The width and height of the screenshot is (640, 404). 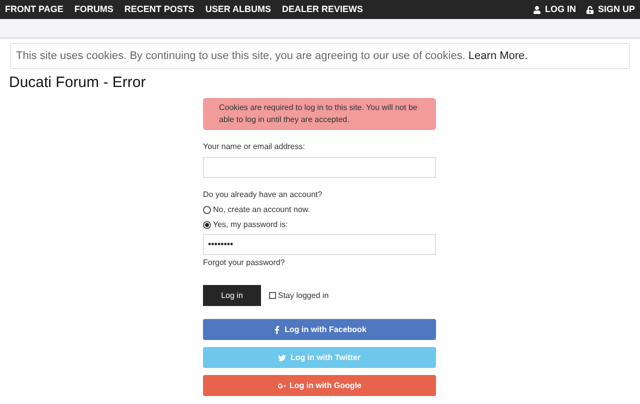 I want to click on padlock-icon, so click(x=590, y=10).